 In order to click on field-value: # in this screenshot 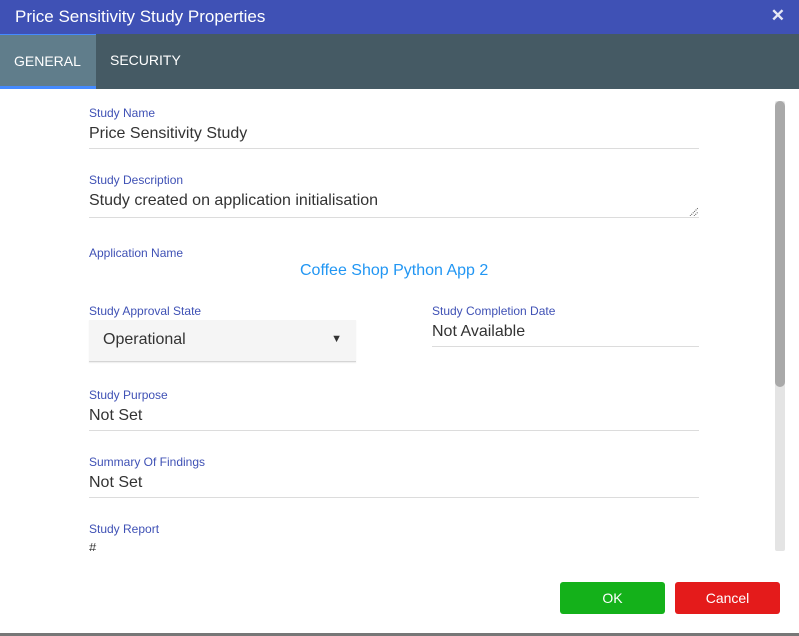, I will do `click(92, 545)`.